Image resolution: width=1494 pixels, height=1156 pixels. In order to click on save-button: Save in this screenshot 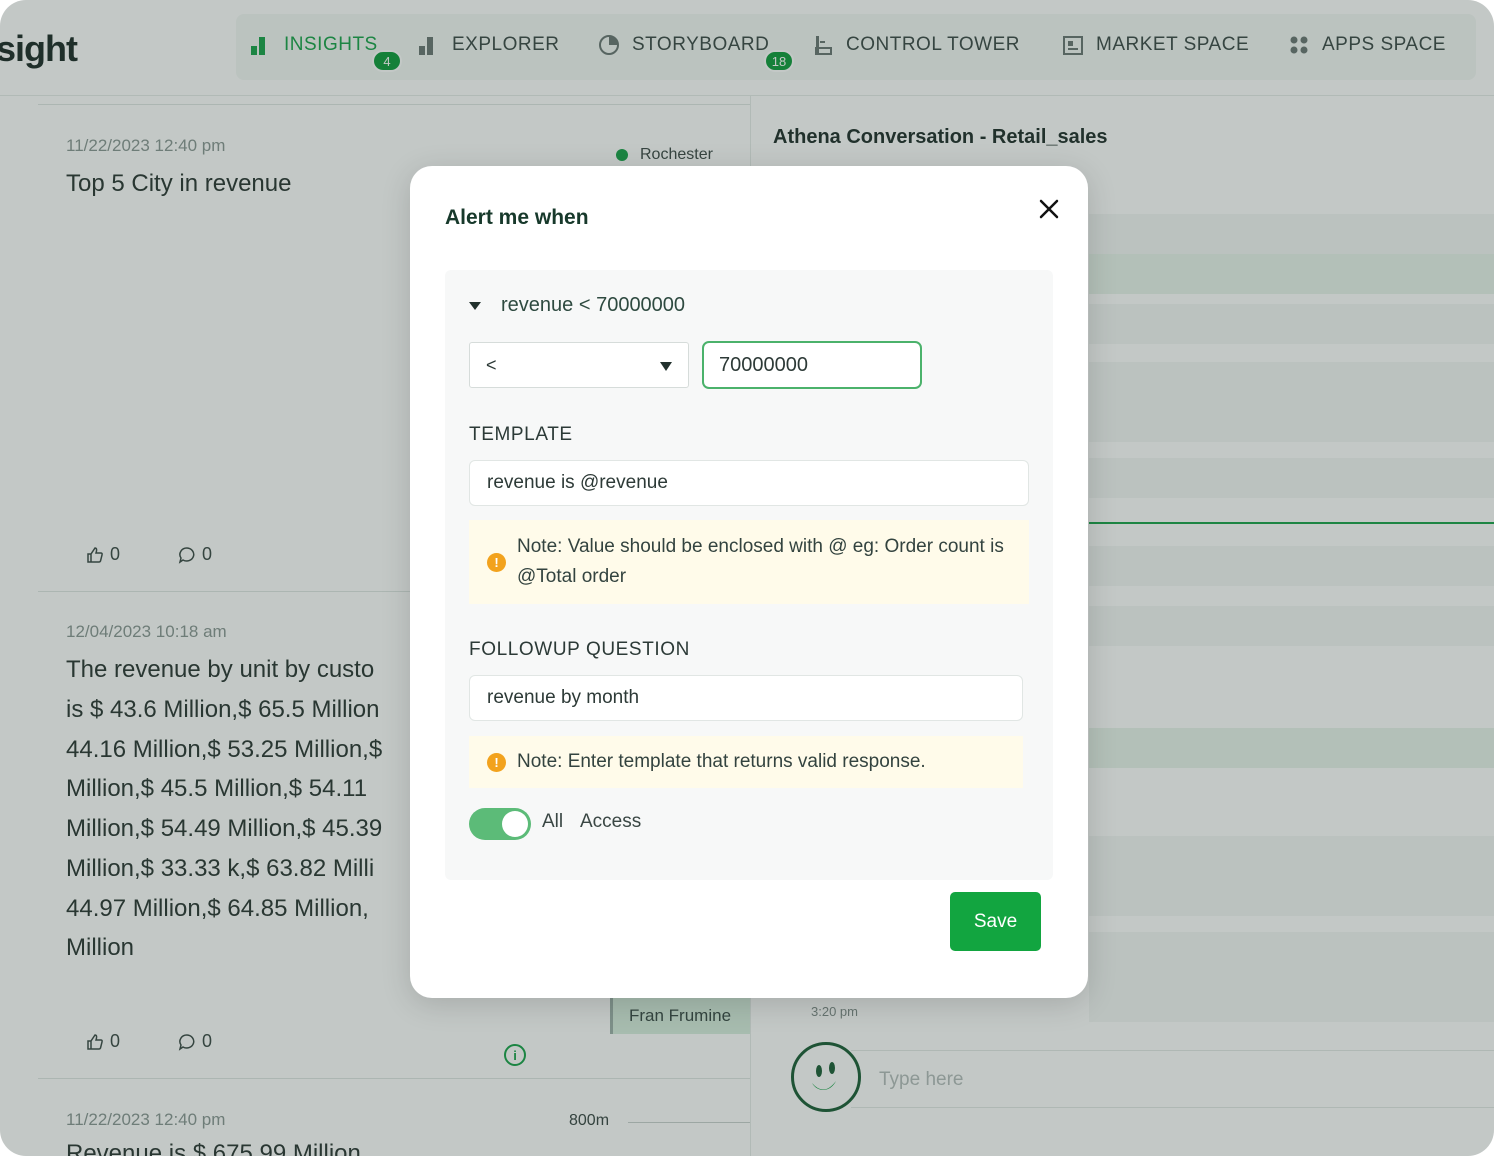, I will do `click(995, 921)`.